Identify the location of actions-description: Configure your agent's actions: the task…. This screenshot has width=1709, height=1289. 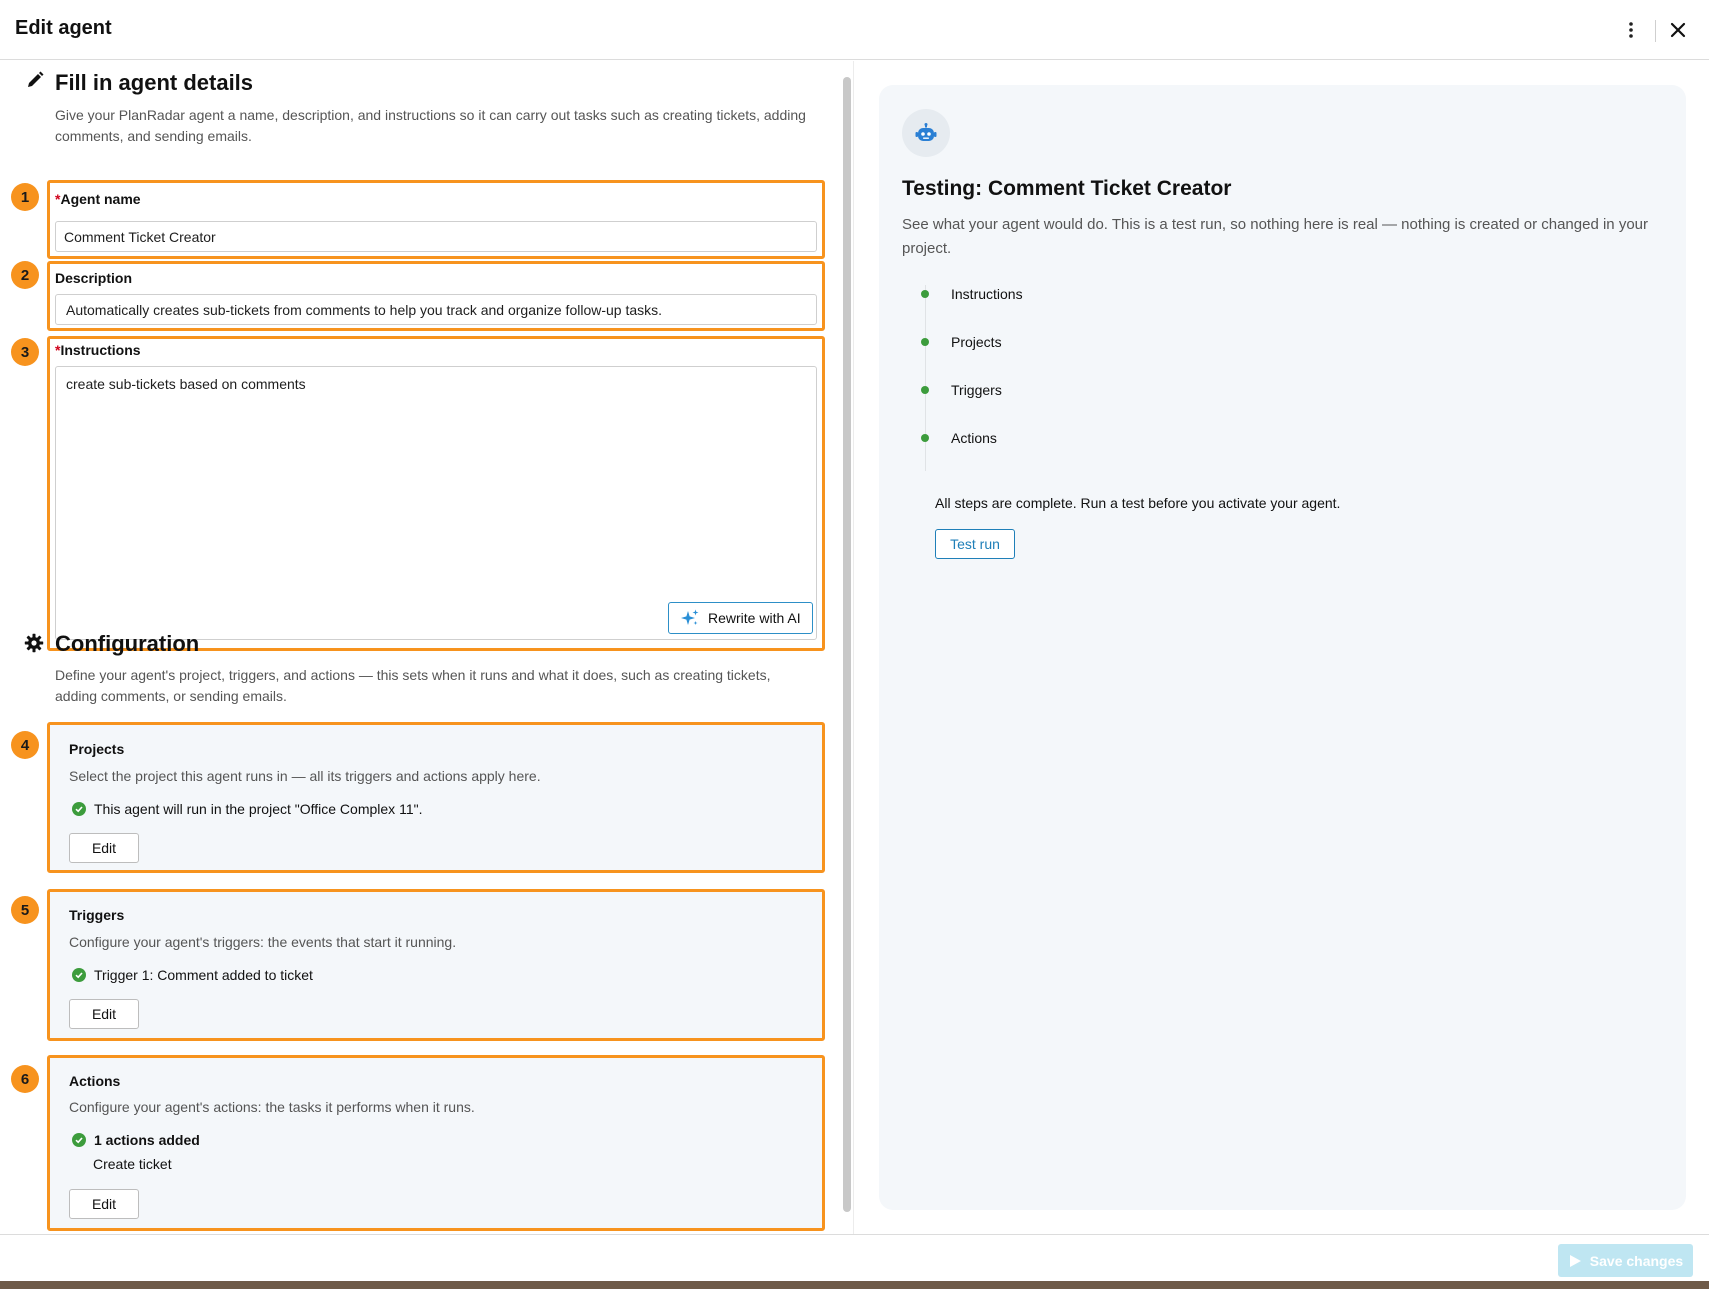
(272, 1107).